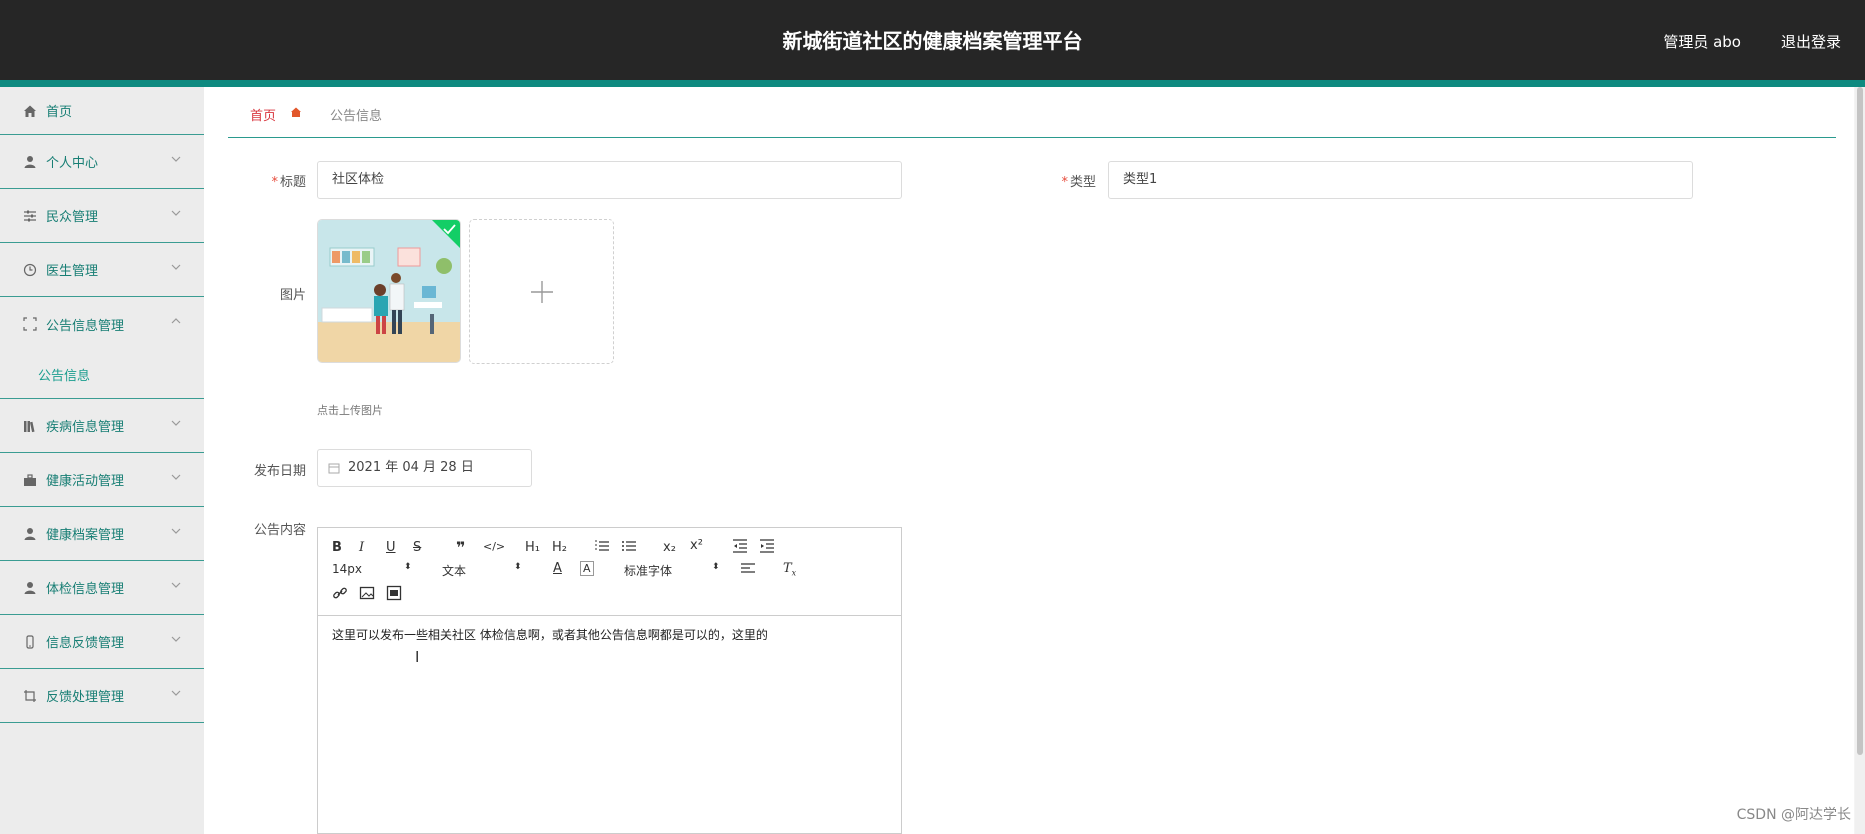  Describe the element at coordinates (279, 530) in the screenshot. I see `content-label: 公告内容` at that location.